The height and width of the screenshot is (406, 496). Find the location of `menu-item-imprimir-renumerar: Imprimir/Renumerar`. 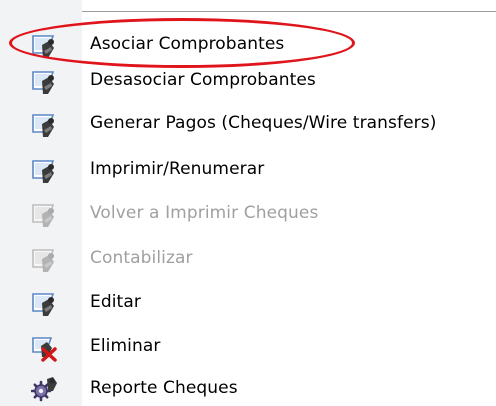

menu-item-imprimir-renumerar: Imprimir/Renumerar is located at coordinates (248, 170).